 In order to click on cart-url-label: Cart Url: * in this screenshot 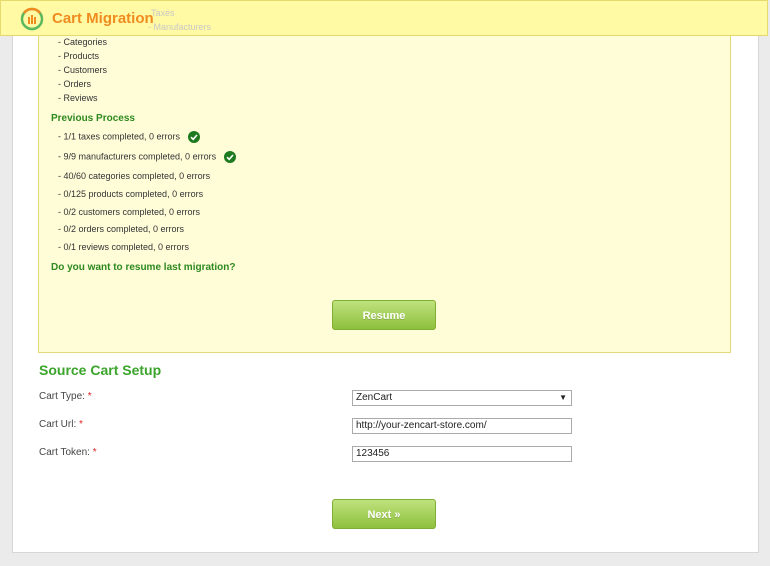, I will do `click(61, 424)`.